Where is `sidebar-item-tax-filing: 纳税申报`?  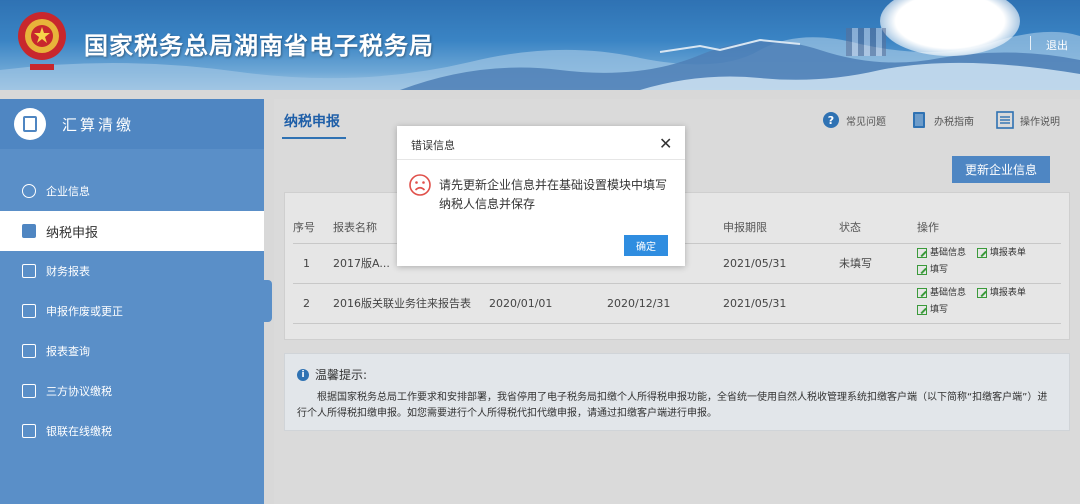 sidebar-item-tax-filing: 纳税申报 is located at coordinates (132, 231).